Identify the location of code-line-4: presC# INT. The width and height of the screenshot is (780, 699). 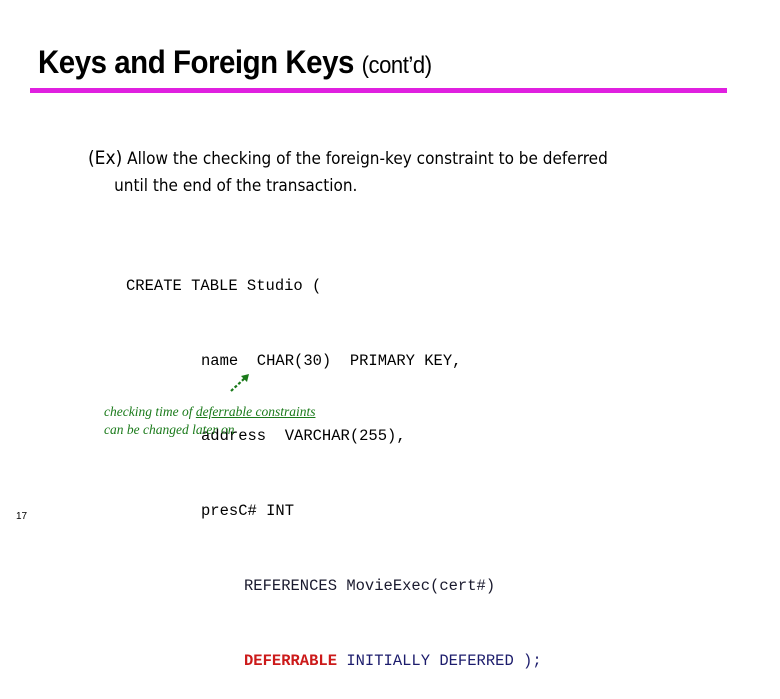
(248, 511).